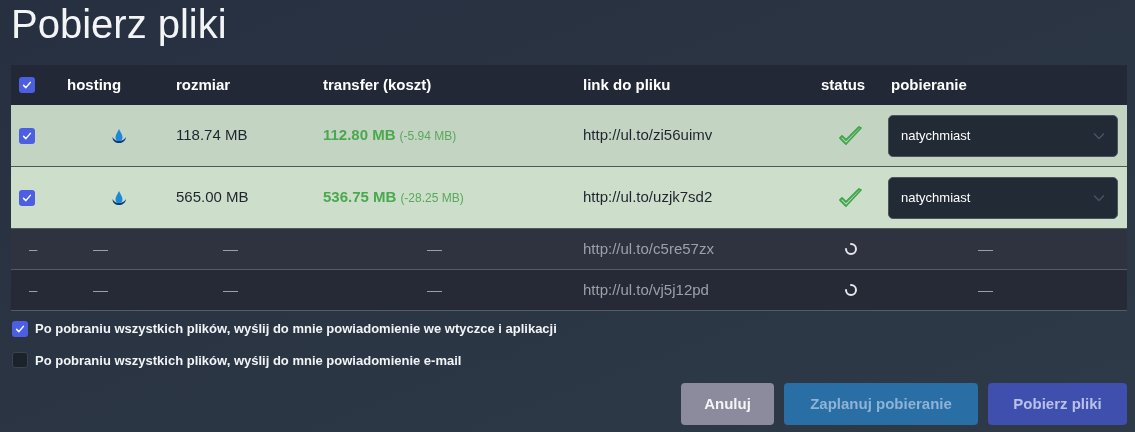 This screenshot has height=432, width=1135. What do you see at coordinates (94, 84) in the screenshot?
I see `column-header: hosting` at bounding box center [94, 84].